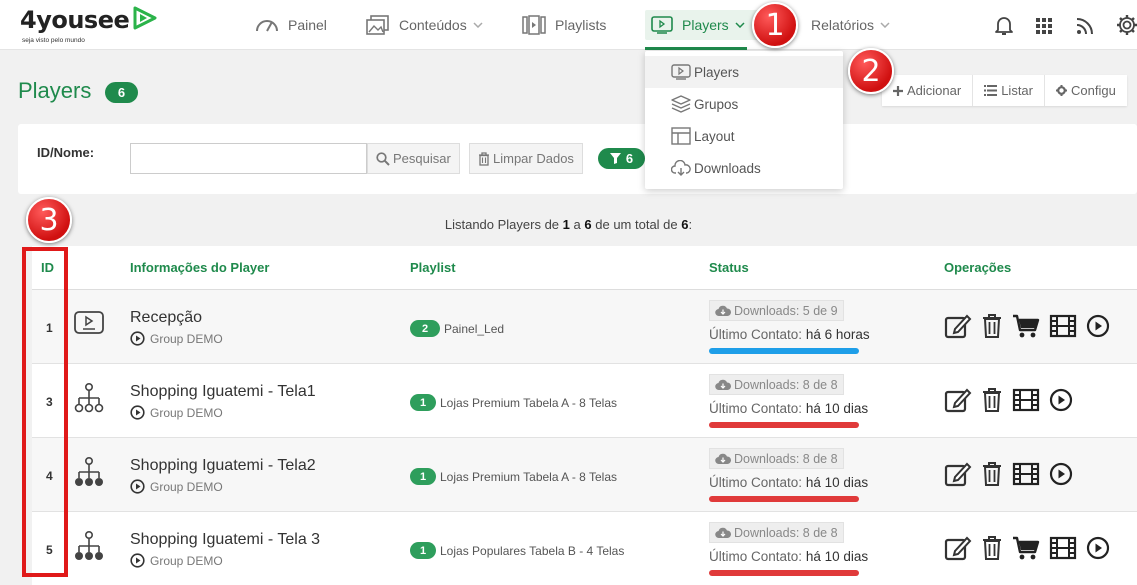 This screenshot has height=585, width=1137. What do you see at coordinates (517, 550) in the screenshot?
I see `playlist-cell: 1 Lojas Populares Tabela B - 4 Telas` at bounding box center [517, 550].